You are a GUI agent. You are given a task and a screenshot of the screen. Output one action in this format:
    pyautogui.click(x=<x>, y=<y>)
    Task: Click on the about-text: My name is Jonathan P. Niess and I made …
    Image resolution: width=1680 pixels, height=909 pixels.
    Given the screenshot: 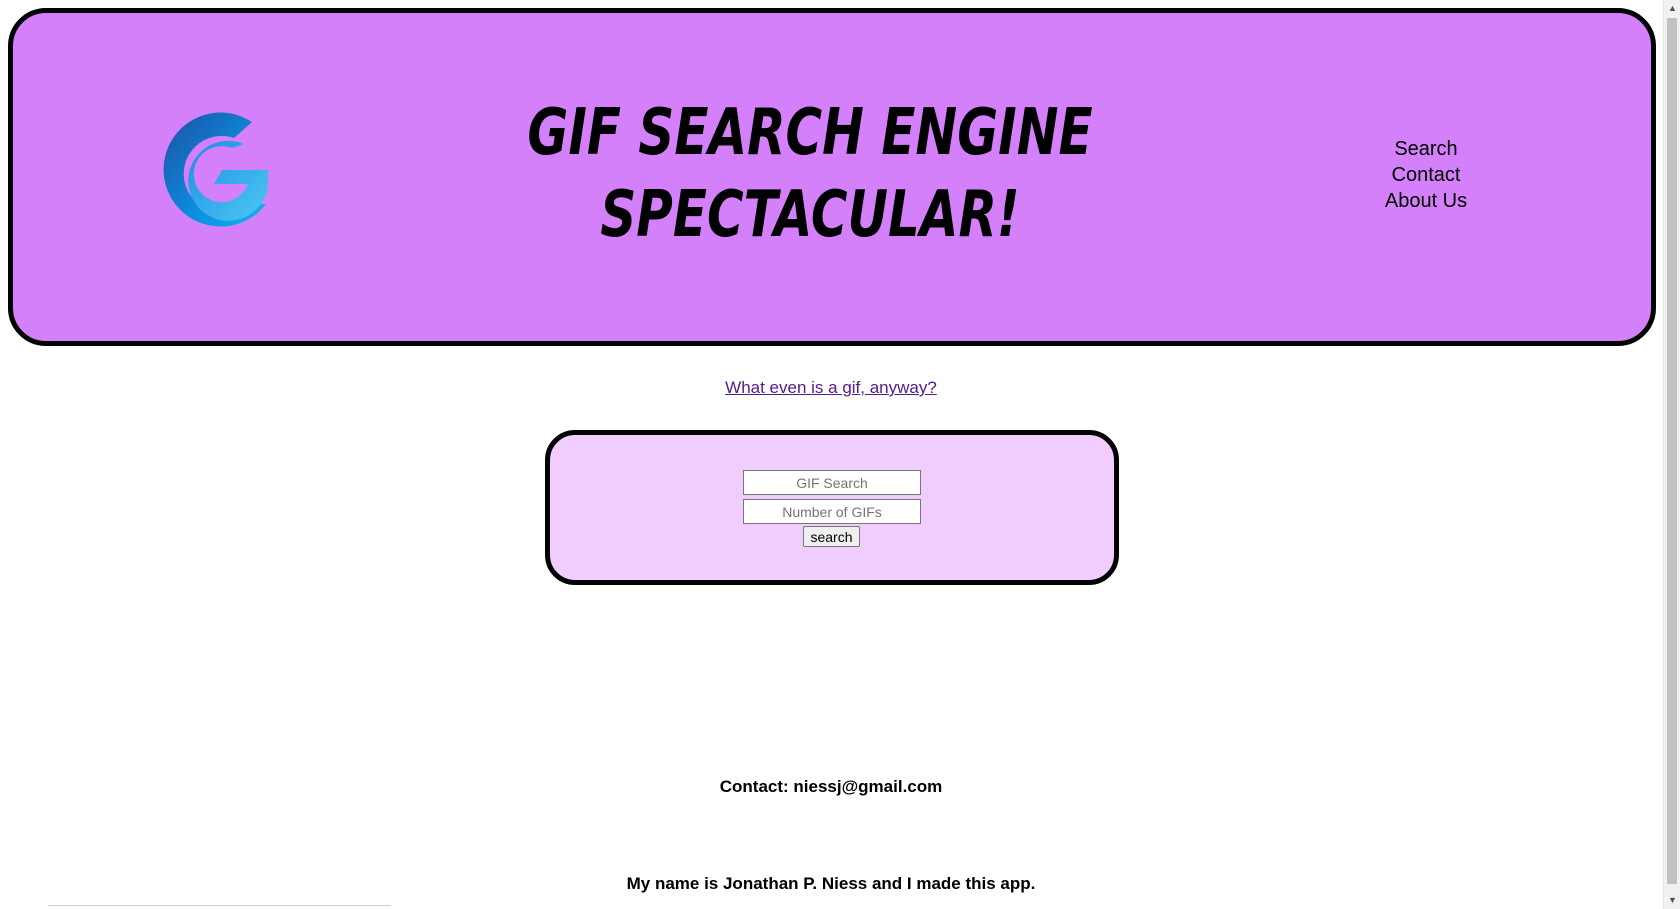 What is the action you would take?
    pyautogui.click(x=831, y=883)
    